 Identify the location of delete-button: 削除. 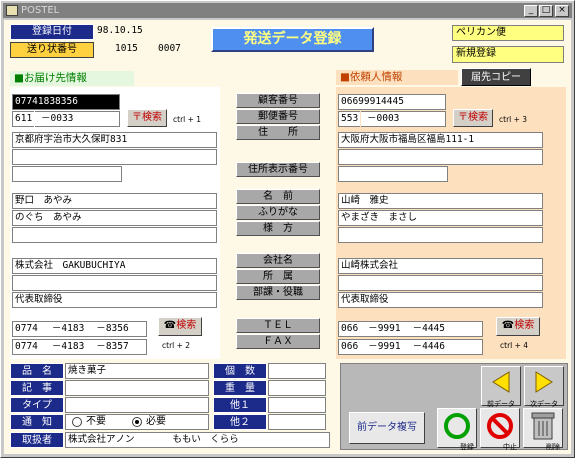
(543, 429).